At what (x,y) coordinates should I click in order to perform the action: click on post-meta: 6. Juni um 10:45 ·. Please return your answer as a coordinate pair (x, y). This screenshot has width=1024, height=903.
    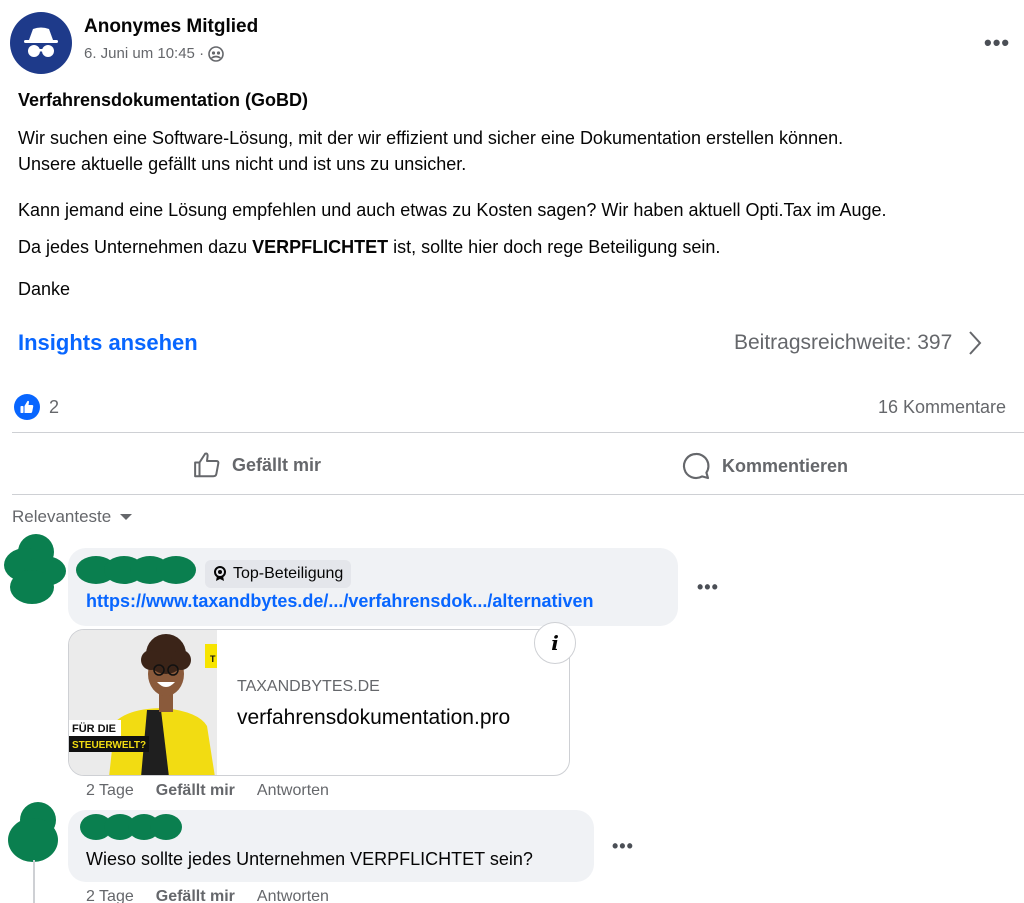
    Looking at the image, I should click on (154, 53).